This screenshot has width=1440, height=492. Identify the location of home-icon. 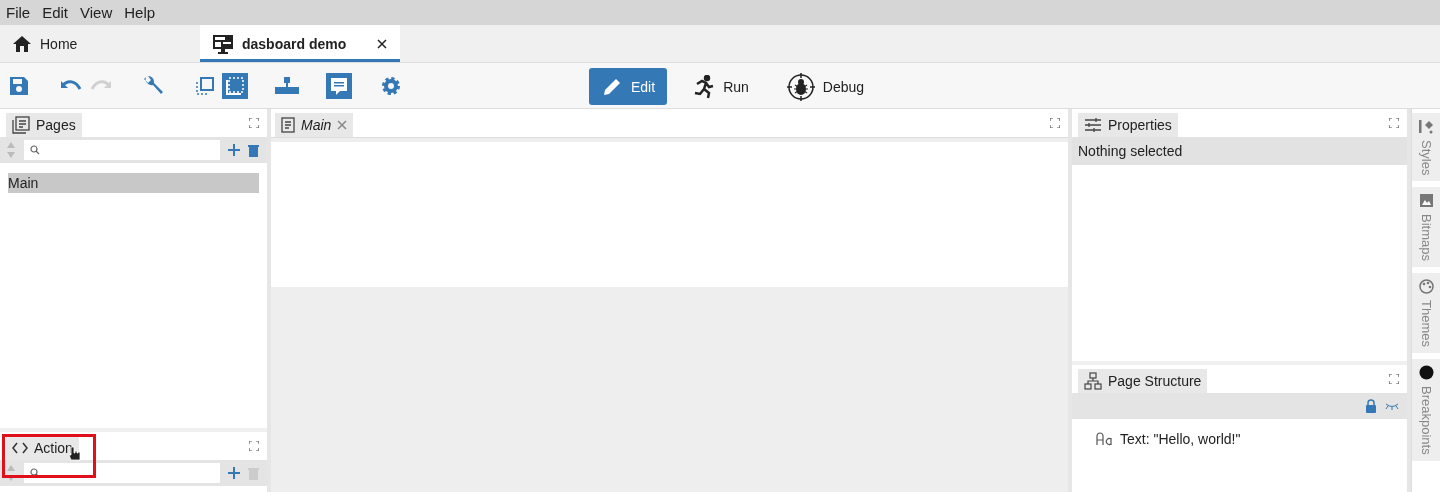
(22, 43).